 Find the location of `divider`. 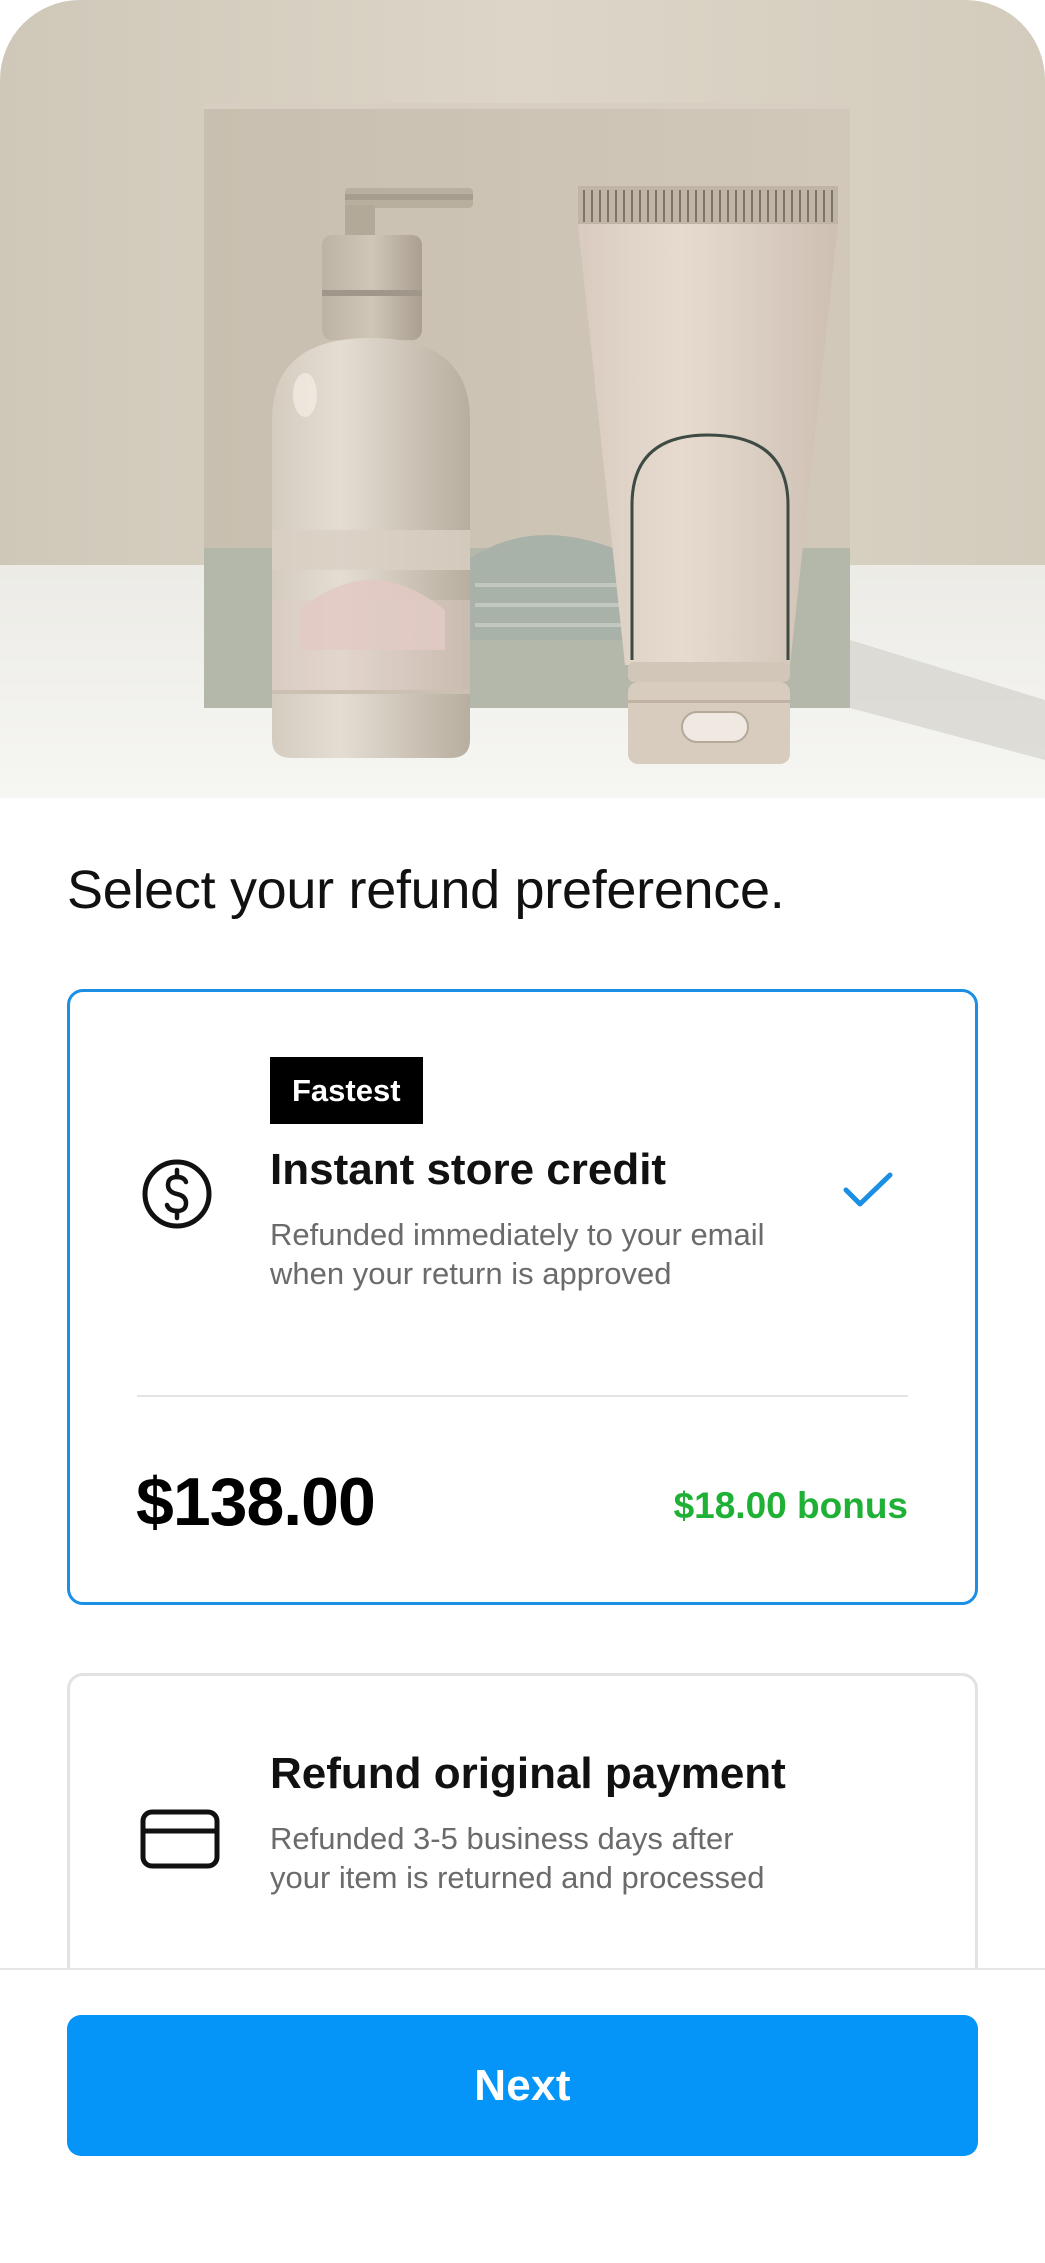

divider is located at coordinates (522, 1396).